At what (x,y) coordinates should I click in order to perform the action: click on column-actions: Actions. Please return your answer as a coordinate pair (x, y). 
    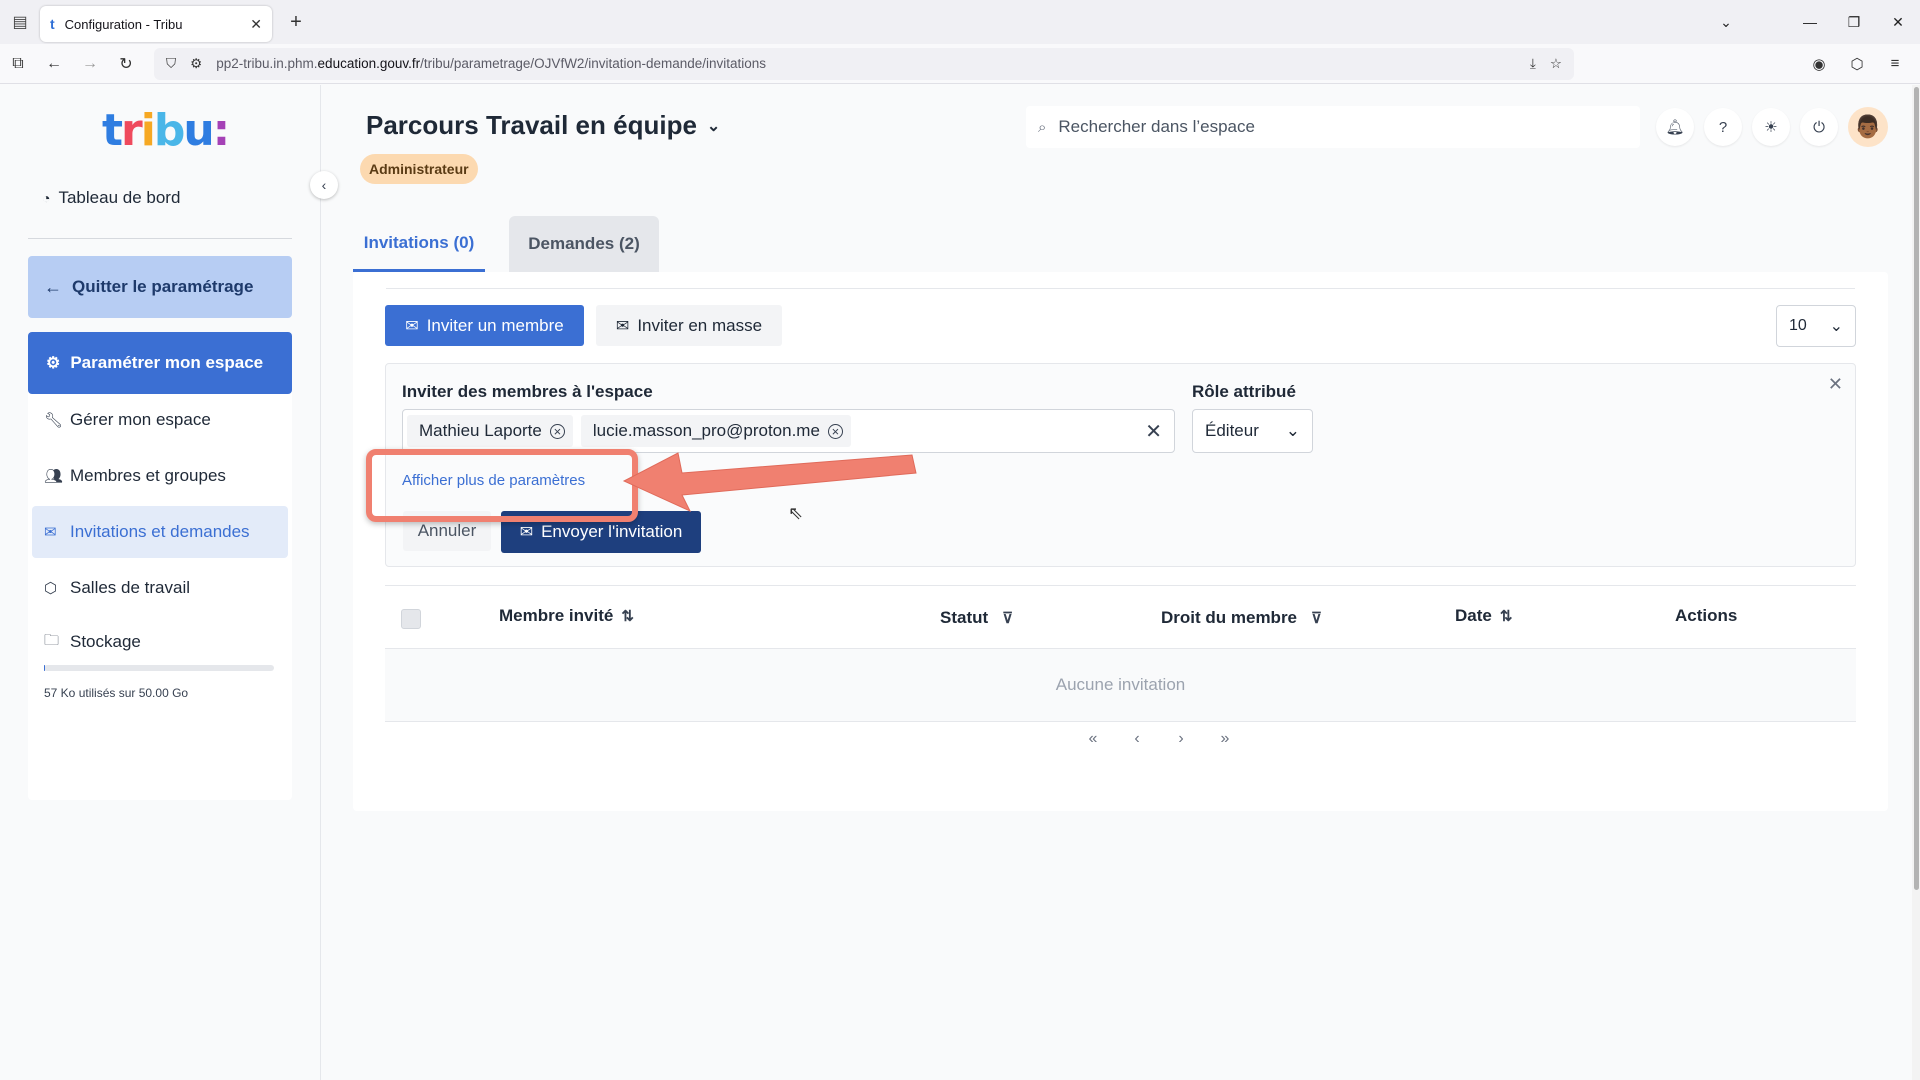
    Looking at the image, I should click on (1706, 616).